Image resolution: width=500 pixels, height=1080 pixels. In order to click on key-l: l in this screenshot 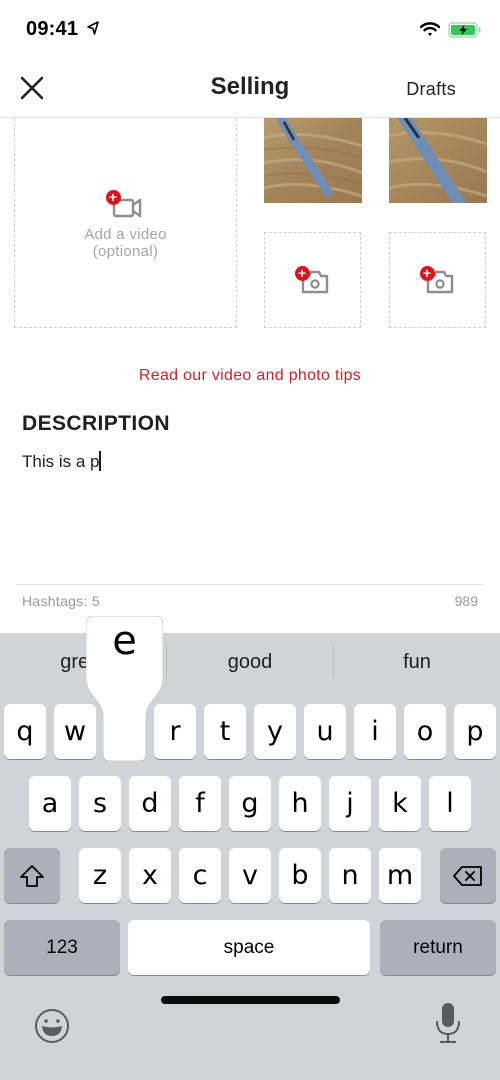, I will do `click(450, 803)`.